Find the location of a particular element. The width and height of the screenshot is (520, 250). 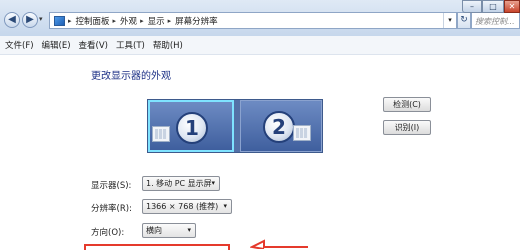

maximize-icon: □ is located at coordinates (493, 6).